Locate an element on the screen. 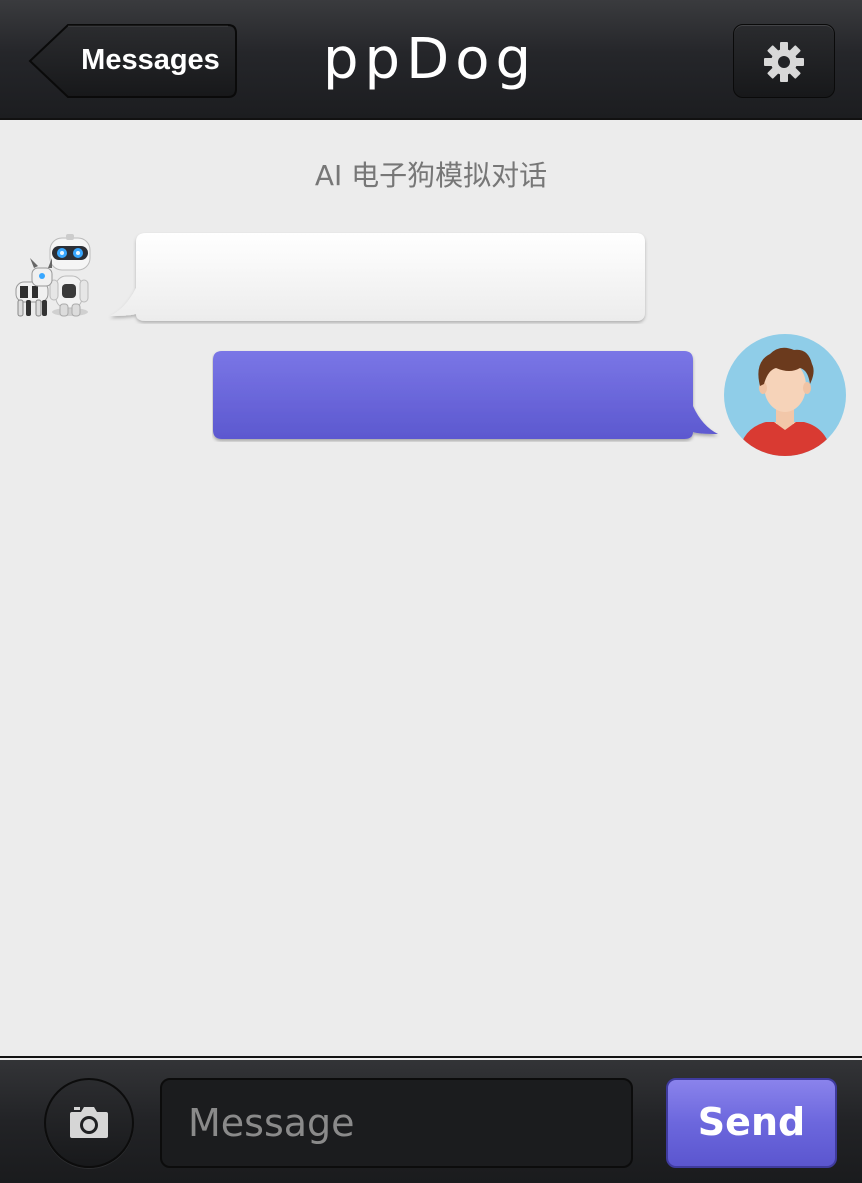 The image size is (862, 1183). outgoing-message-bubble is located at coordinates (467, 396).